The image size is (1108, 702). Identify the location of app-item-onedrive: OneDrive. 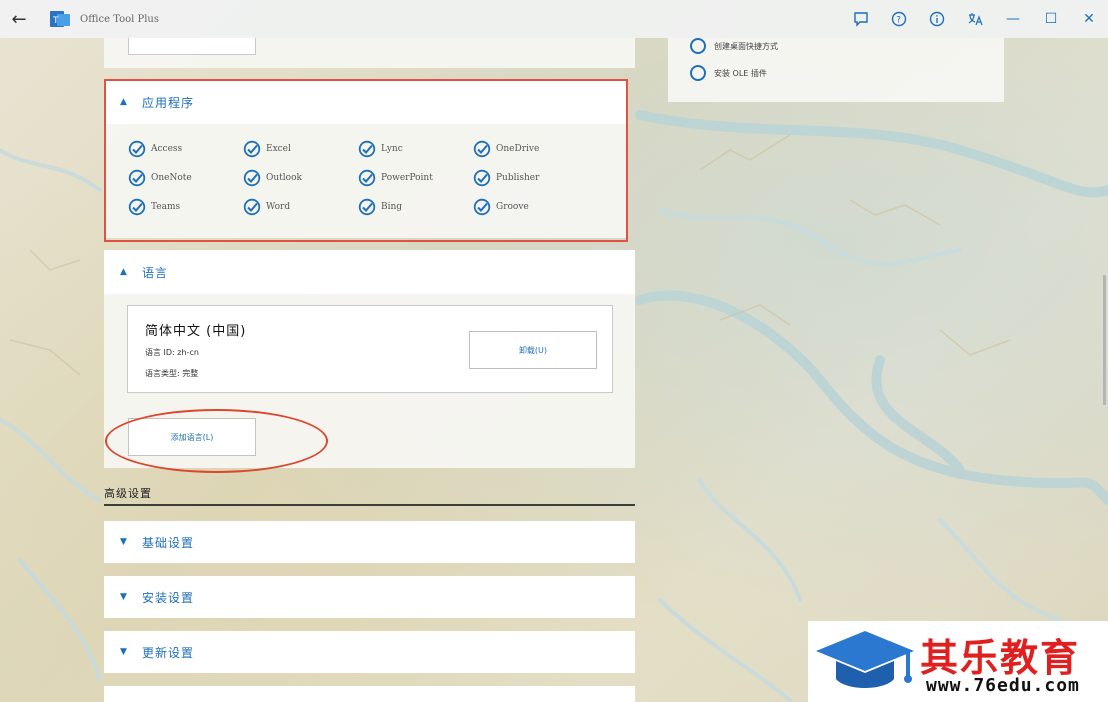
(530, 148).